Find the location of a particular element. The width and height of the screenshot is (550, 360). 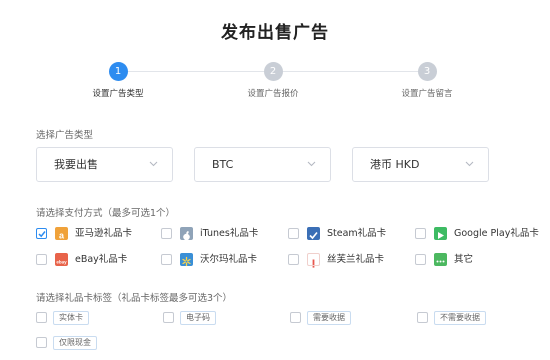

payment-option-label: Steam礼品卡 is located at coordinates (357, 233).